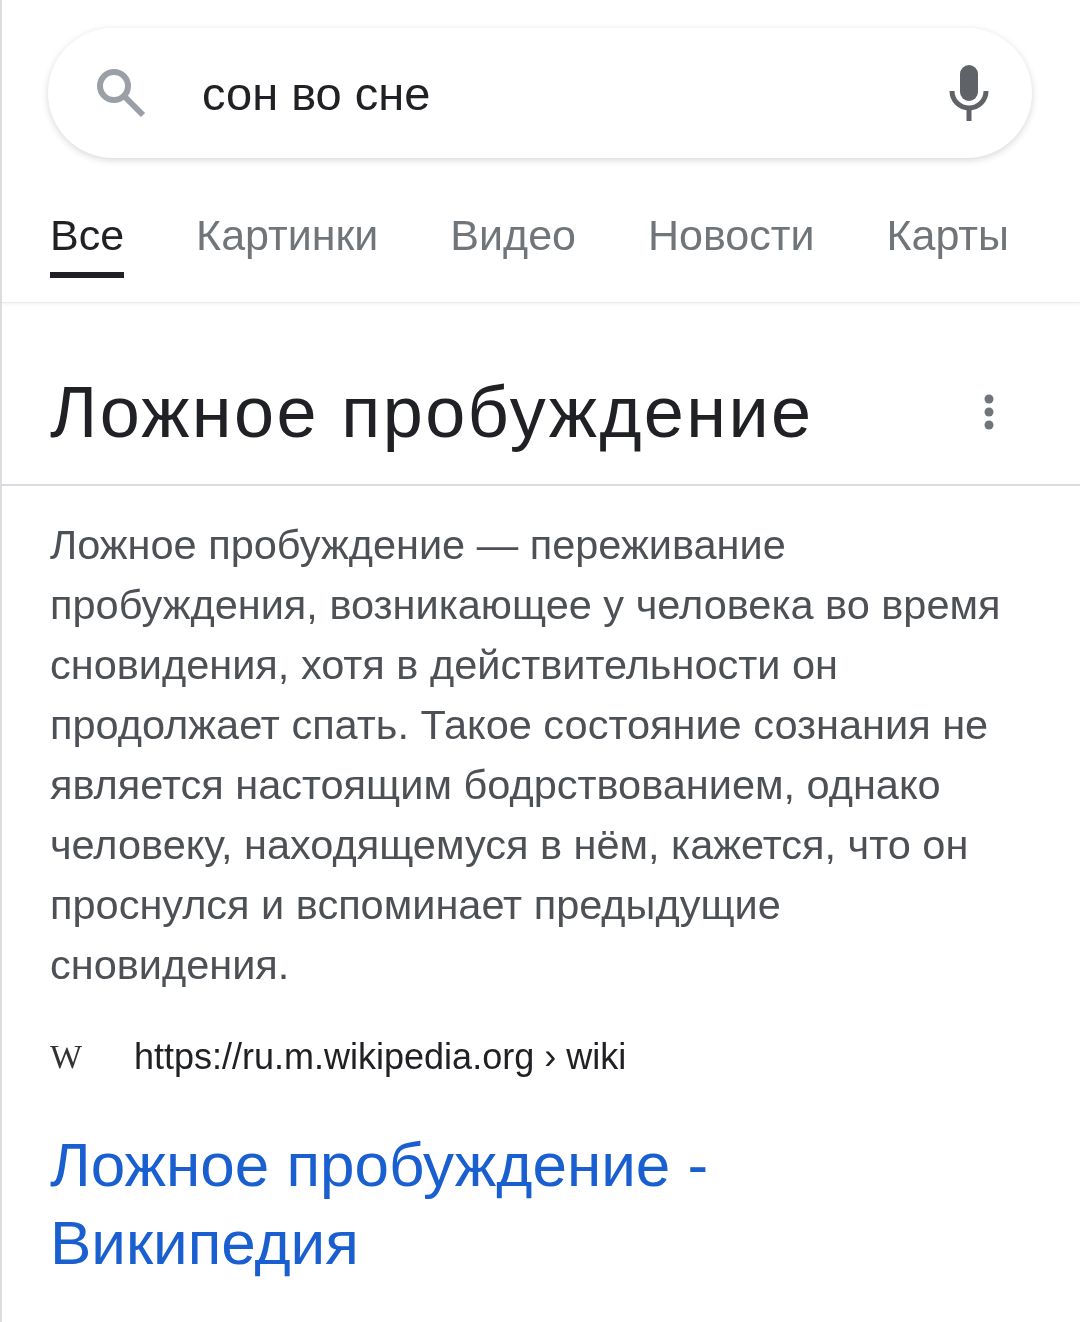 Image resolution: width=1080 pixels, height=1322 pixels. What do you see at coordinates (380, 1057) in the screenshot?
I see `source-url: https://ru.m.wikipedia.org › wiki` at bounding box center [380, 1057].